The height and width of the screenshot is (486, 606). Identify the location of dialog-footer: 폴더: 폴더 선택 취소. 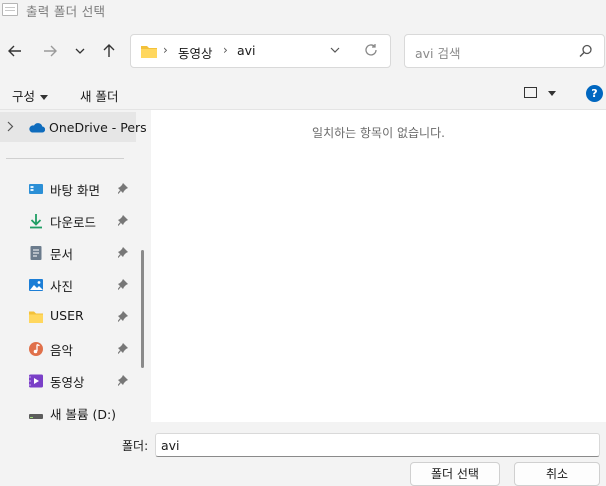
(303, 454).